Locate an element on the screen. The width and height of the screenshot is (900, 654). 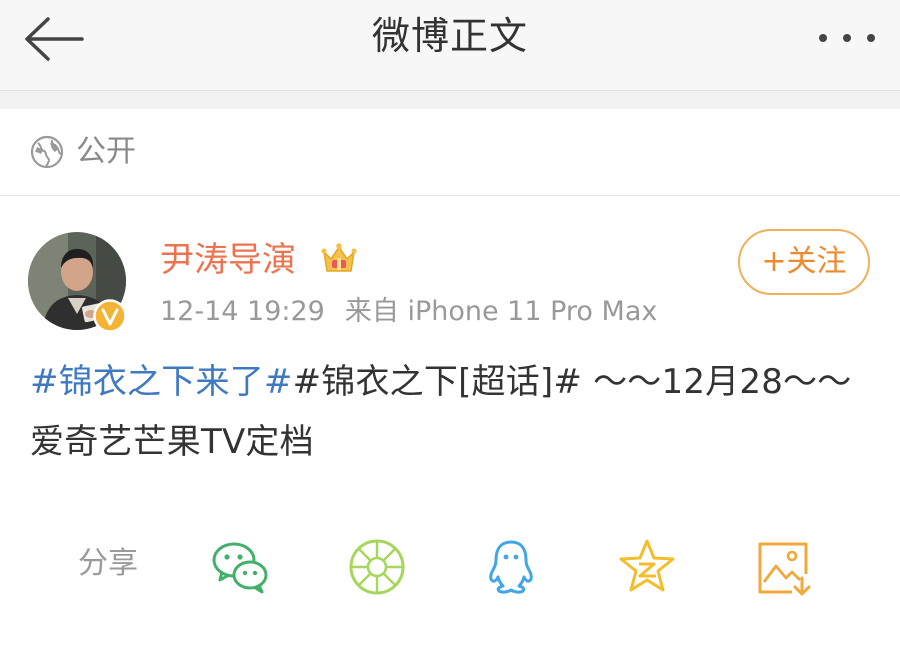
topic-link: #锦衣之下来了# is located at coordinates (161, 382).